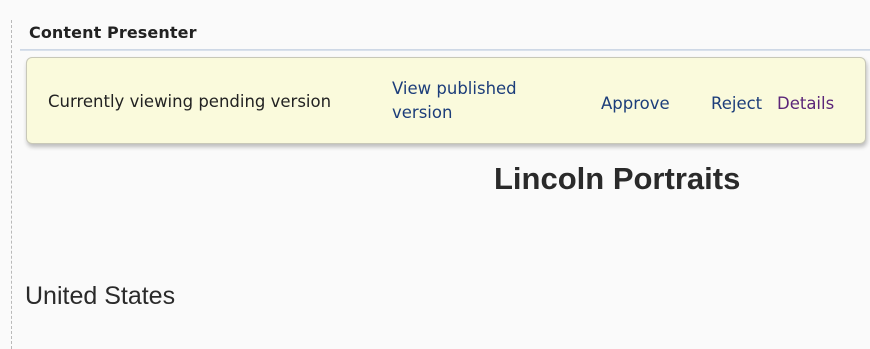  Describe the element at coordinates (11, 184) in the screenshot. I see `layout-guide-line` at that location.